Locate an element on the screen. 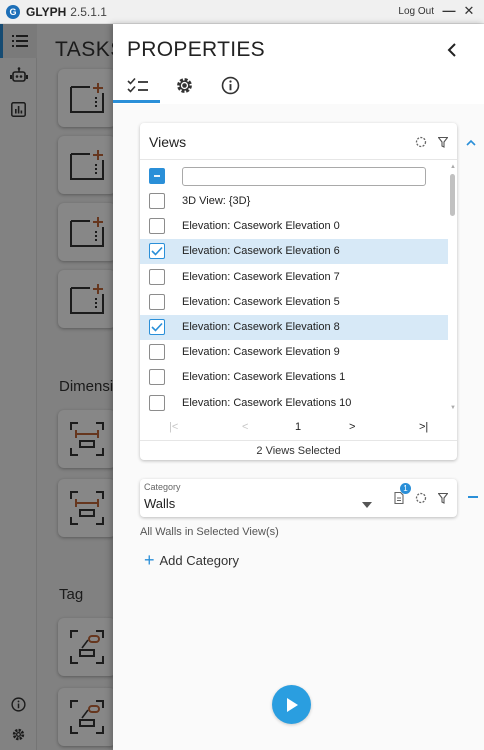  checklist-icon is located at coordinates (137, 85).